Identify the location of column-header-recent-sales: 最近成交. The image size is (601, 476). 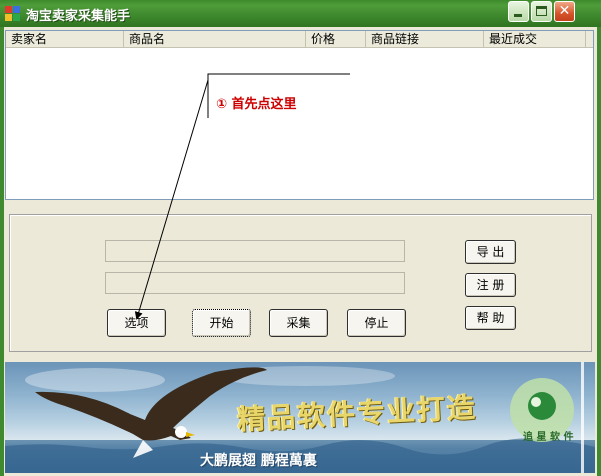
(535, 39).